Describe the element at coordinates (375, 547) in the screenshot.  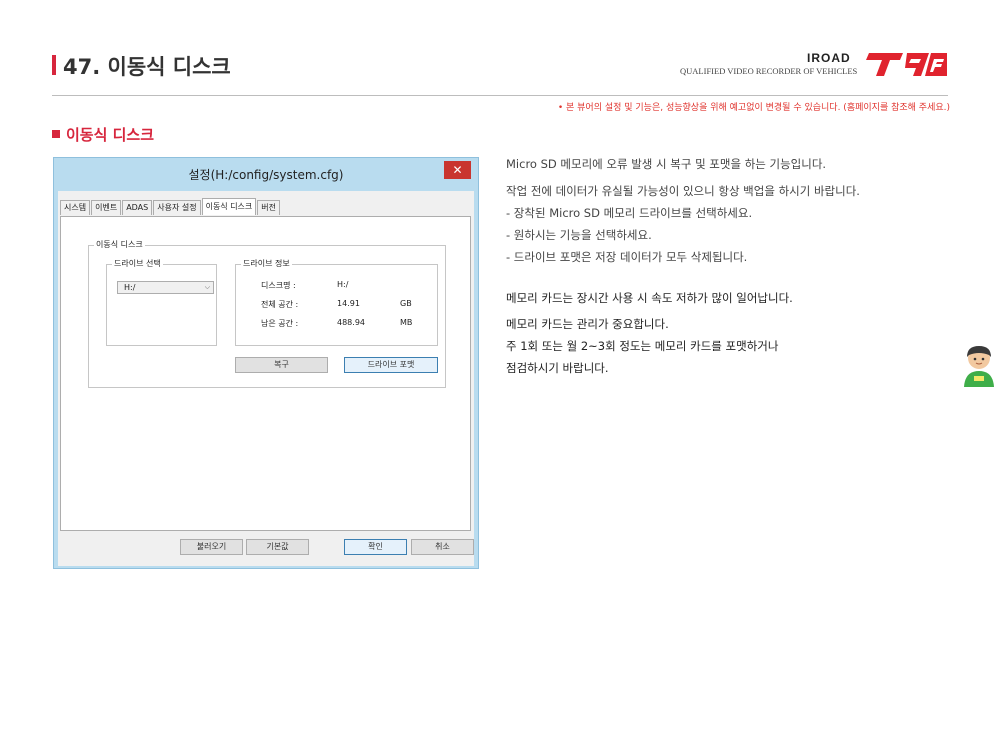
I see `ok-button: 확인` at that location.